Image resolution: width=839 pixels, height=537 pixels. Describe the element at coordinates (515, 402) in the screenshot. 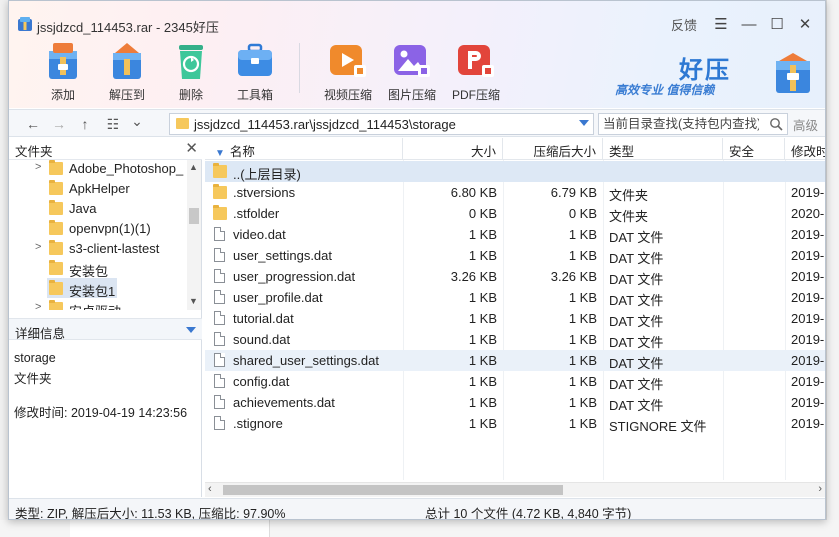

I see `table-row: achievements.dat 1 KB 1 KB DAT 文件 2019-` at that location.